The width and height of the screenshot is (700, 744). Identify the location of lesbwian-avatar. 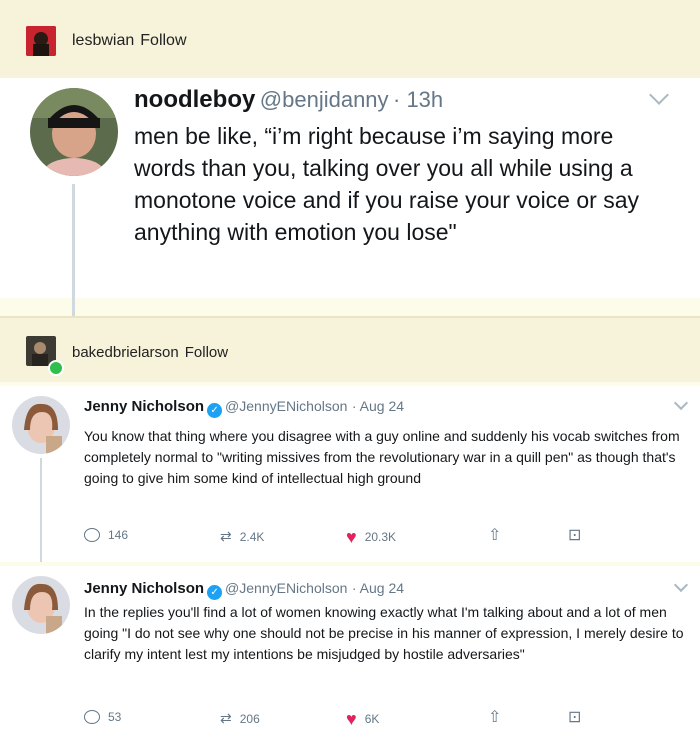
(41, 41).